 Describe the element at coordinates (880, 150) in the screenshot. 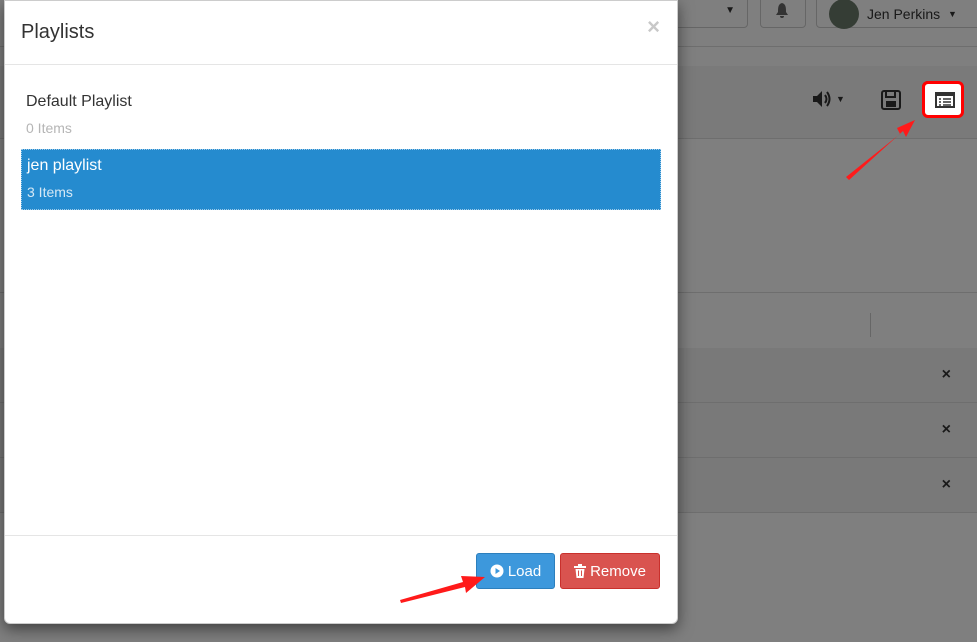

I see `arrow-to-playlist-button` at that location.